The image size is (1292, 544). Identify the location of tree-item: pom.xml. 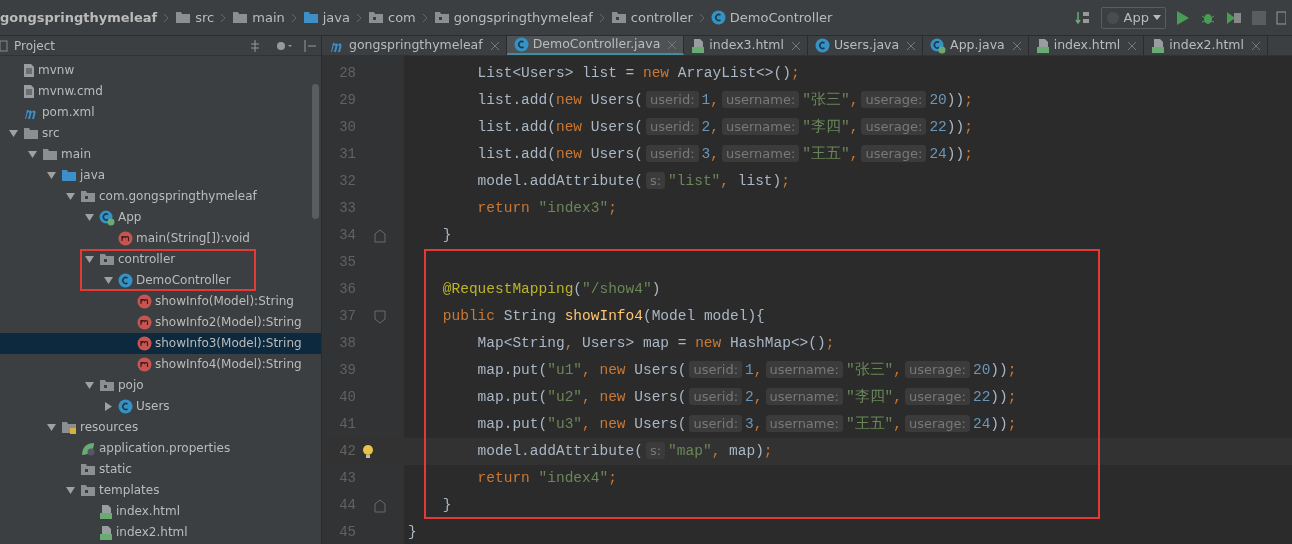
(50, 112).